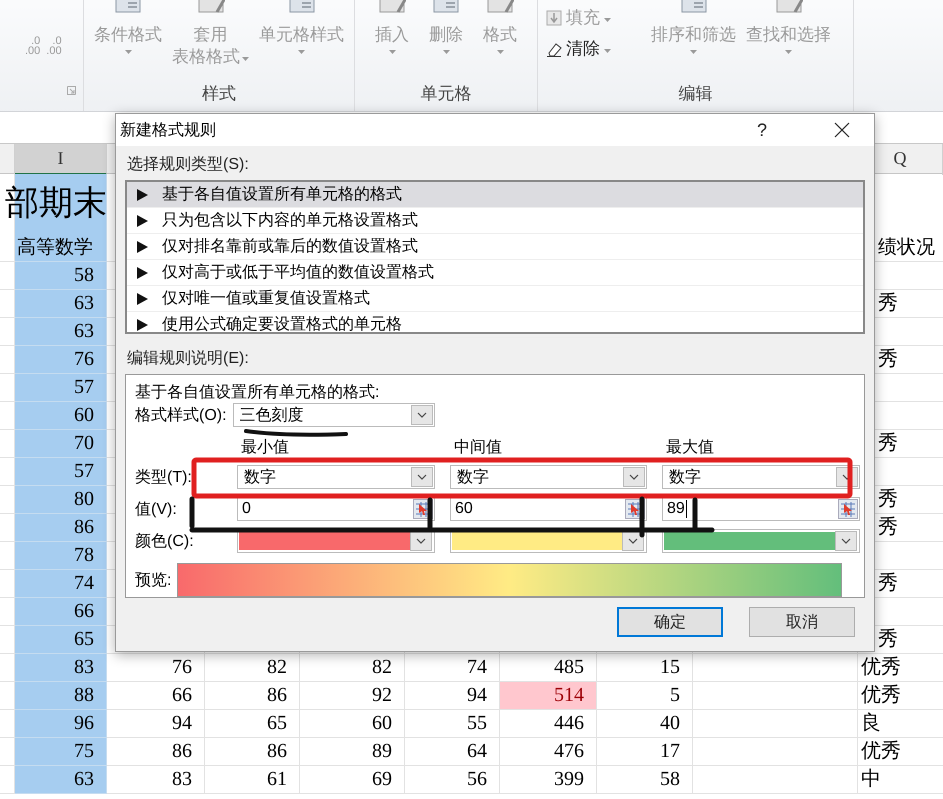 The height and width of the screenshot is (799, 943). Describe the element at coordinates (548, 780) in the screenshot. I see `table-cell: 399` at that location.